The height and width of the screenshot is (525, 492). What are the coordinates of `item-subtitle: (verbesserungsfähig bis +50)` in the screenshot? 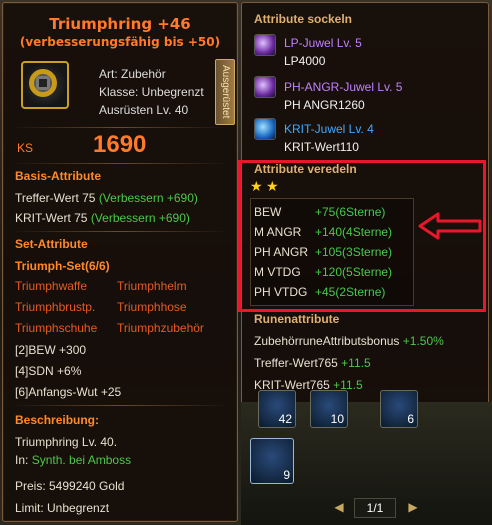 It's located at (120, 42).